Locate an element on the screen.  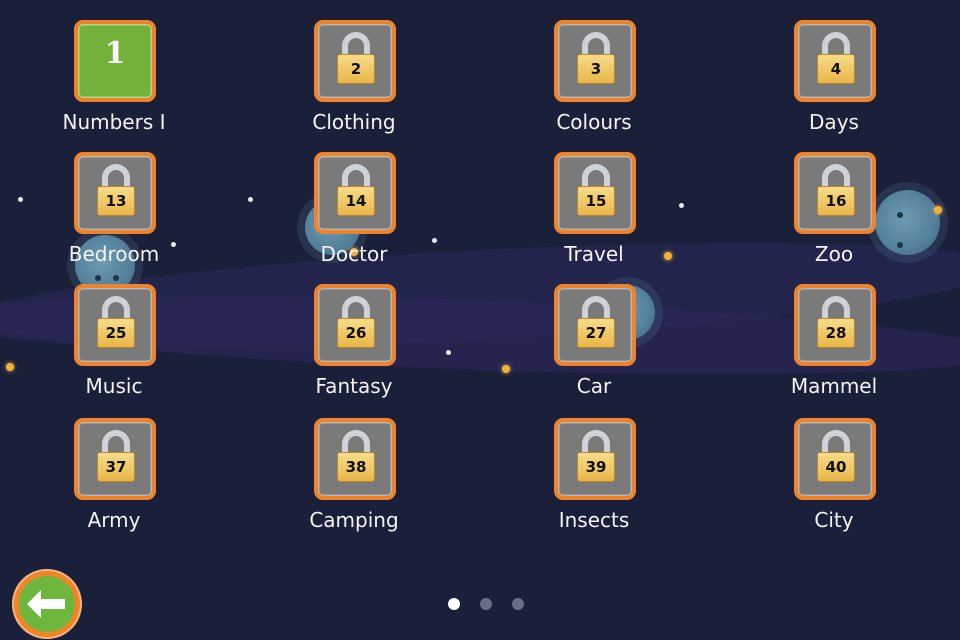
padlock-icon: 3 is located at coordinates (596, 60).